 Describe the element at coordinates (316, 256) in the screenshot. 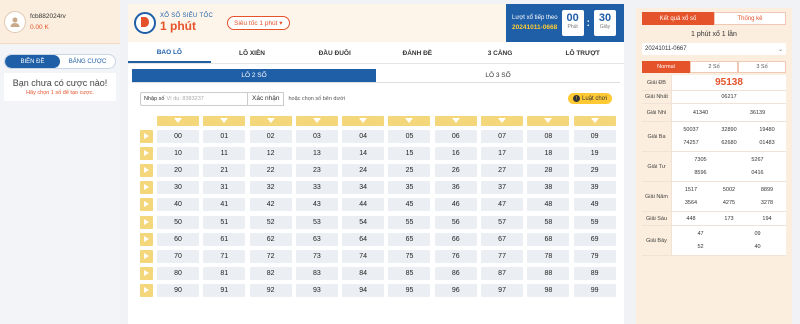

I see `number-cell: 73` at that location.